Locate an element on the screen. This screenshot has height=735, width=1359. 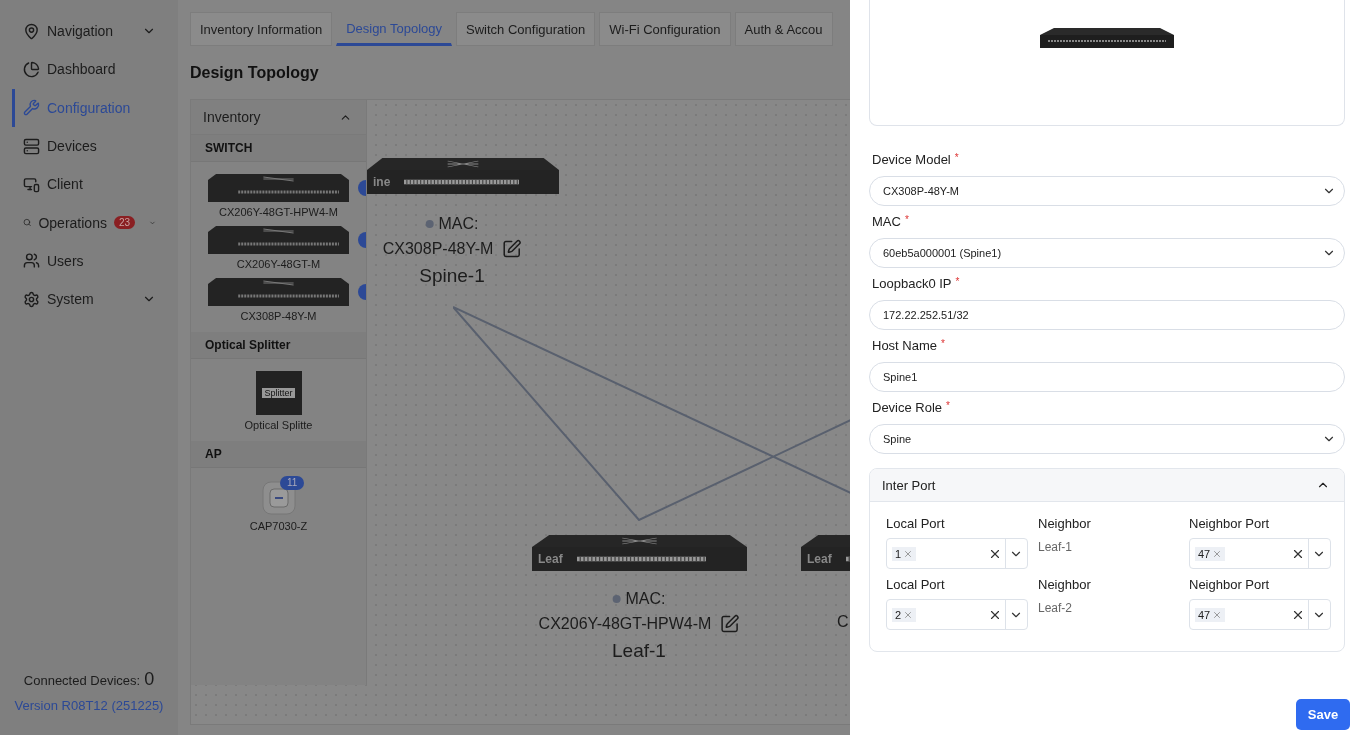
wrench-icon is located at coordinates (31, 108).